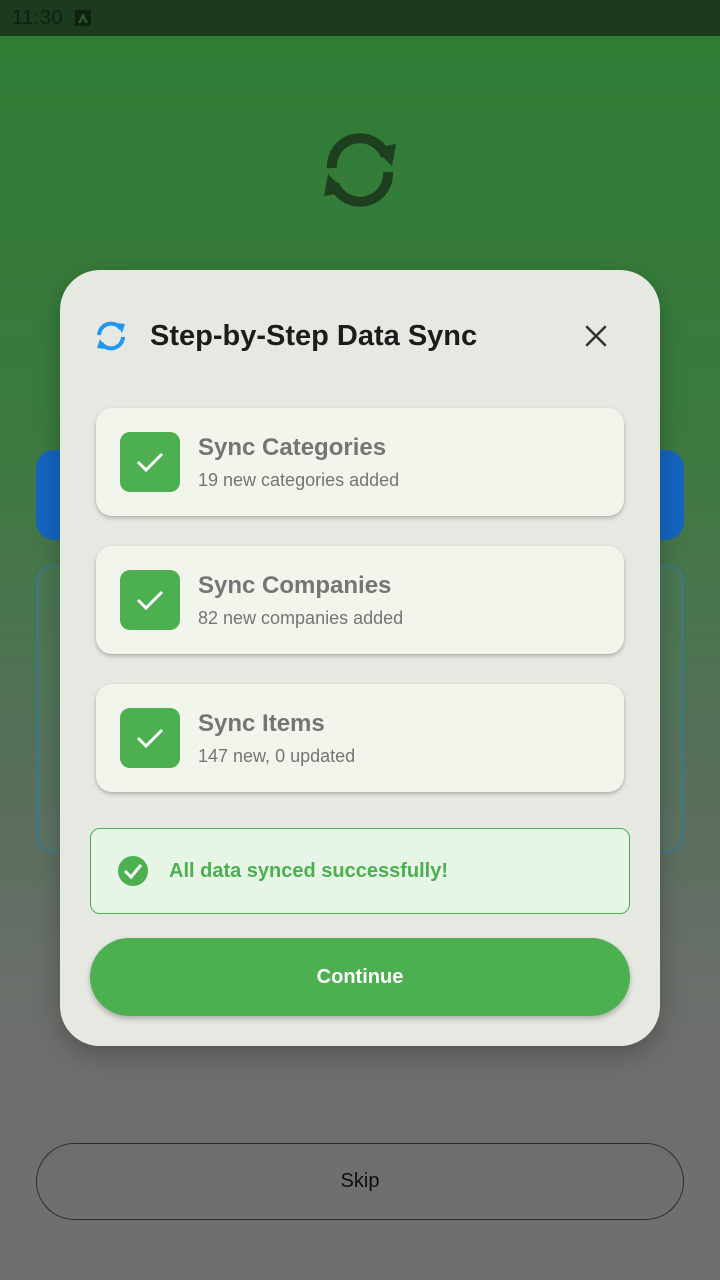 The height and width of the screenshot is (1280, 720). I want to click on continue-button: Continue, so click(360, 977).